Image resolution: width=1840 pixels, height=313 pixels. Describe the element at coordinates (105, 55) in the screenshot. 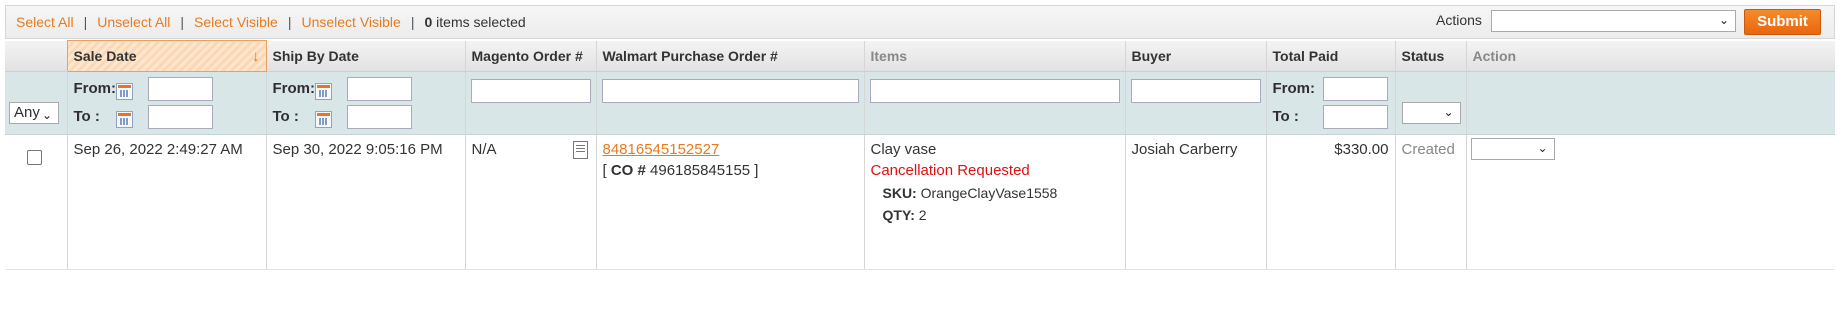

I see `header-label: Sale Date` at that location.